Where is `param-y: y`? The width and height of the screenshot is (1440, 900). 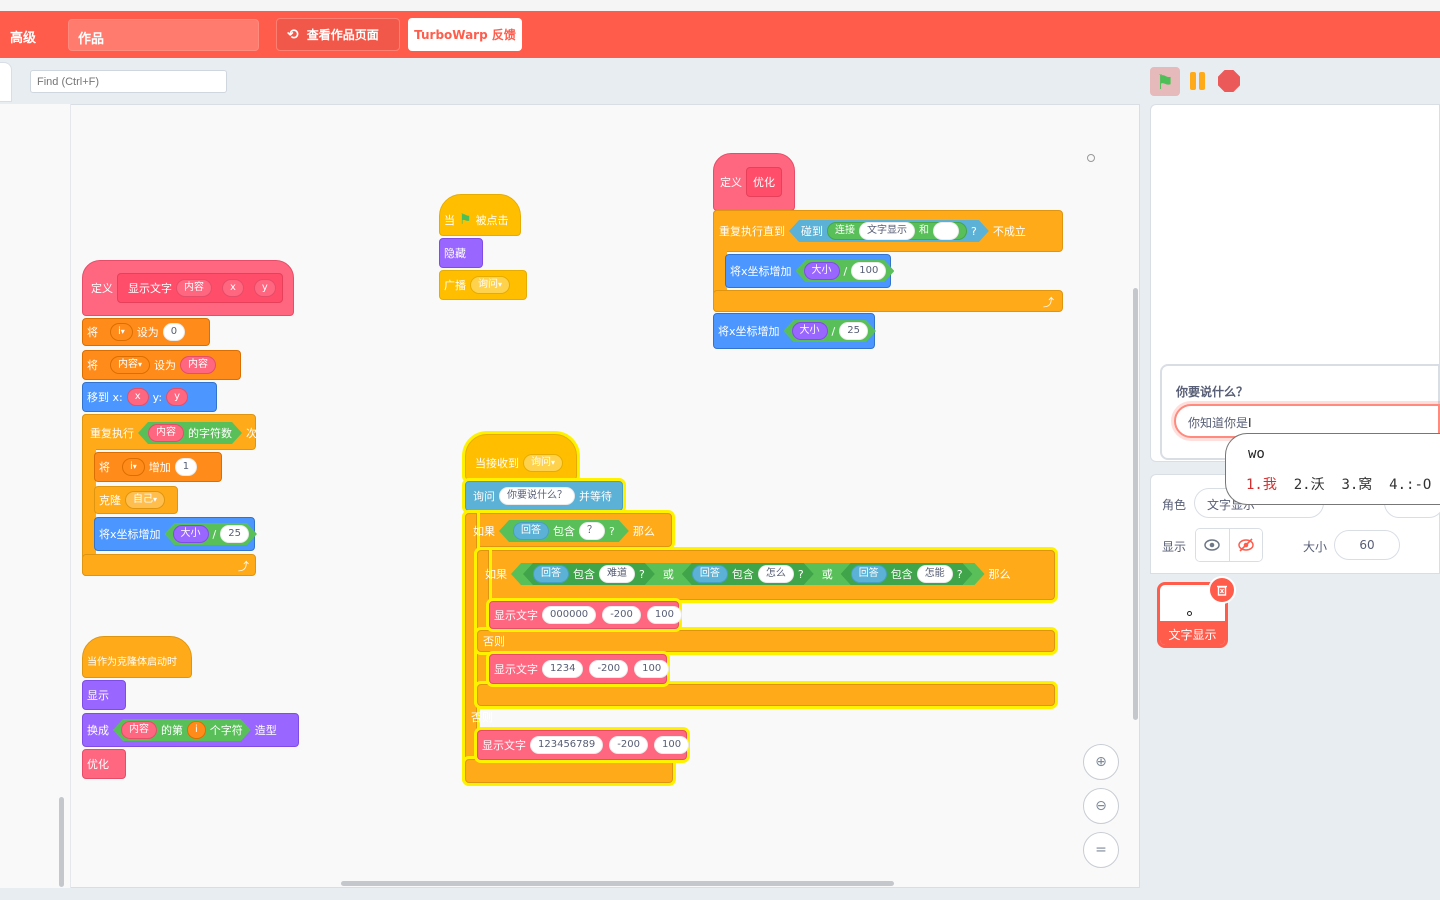 param-y: y is located at coordinates (264, 288).